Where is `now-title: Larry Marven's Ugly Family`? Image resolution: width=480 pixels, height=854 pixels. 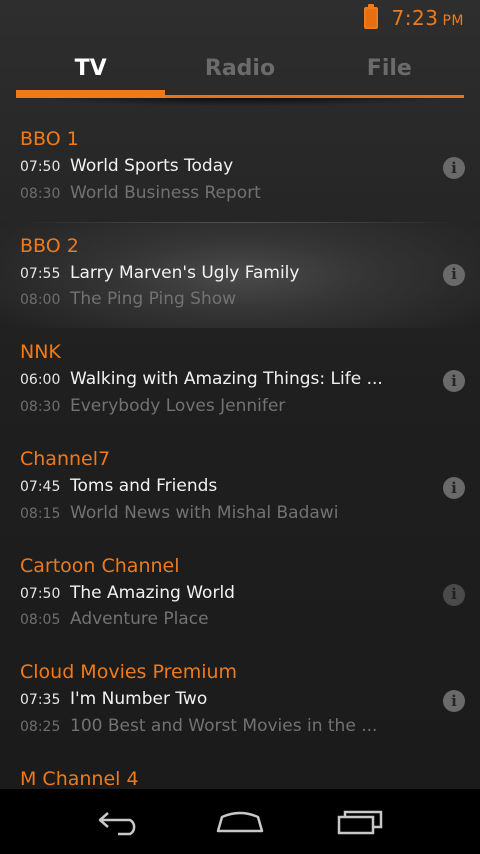
now-title: Larry Marven's Ugly Family is located at coordinates (185, 272).